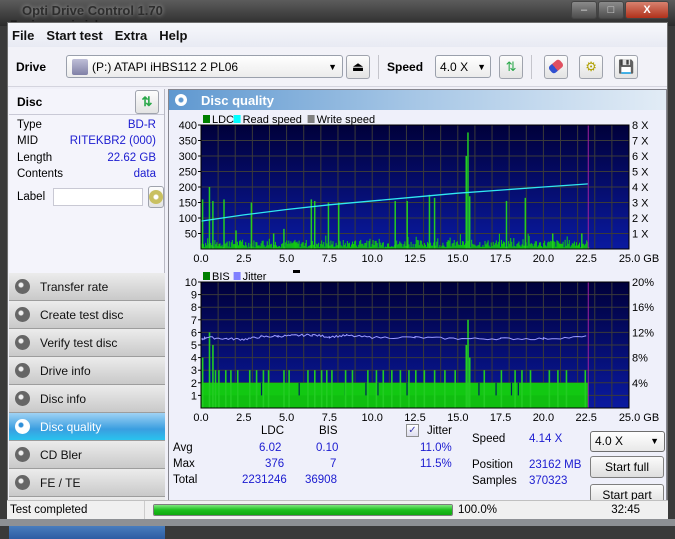 The width and height of the screenshot is (675, 539). Describe the element at coordinates (626, 66) in the screenshot. I see `save-button: 💾` at that location.